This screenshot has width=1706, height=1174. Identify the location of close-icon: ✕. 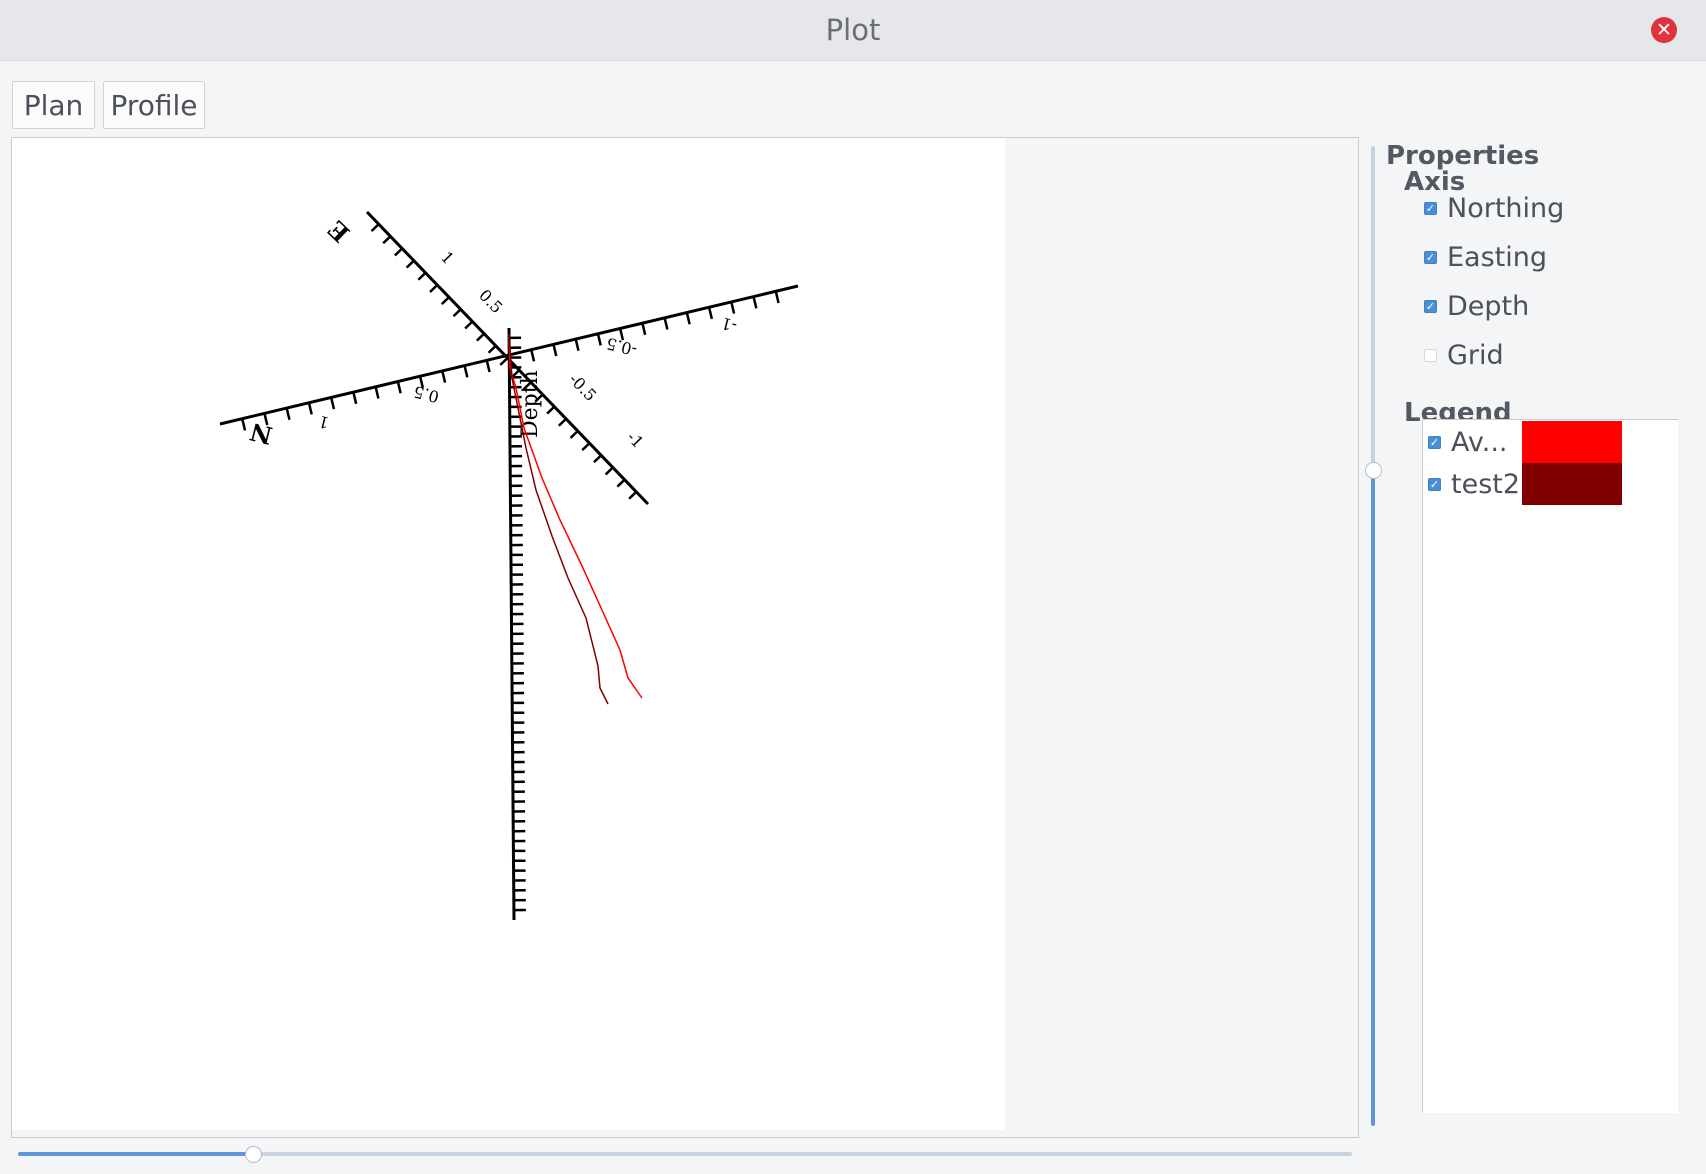
(1664, 30).